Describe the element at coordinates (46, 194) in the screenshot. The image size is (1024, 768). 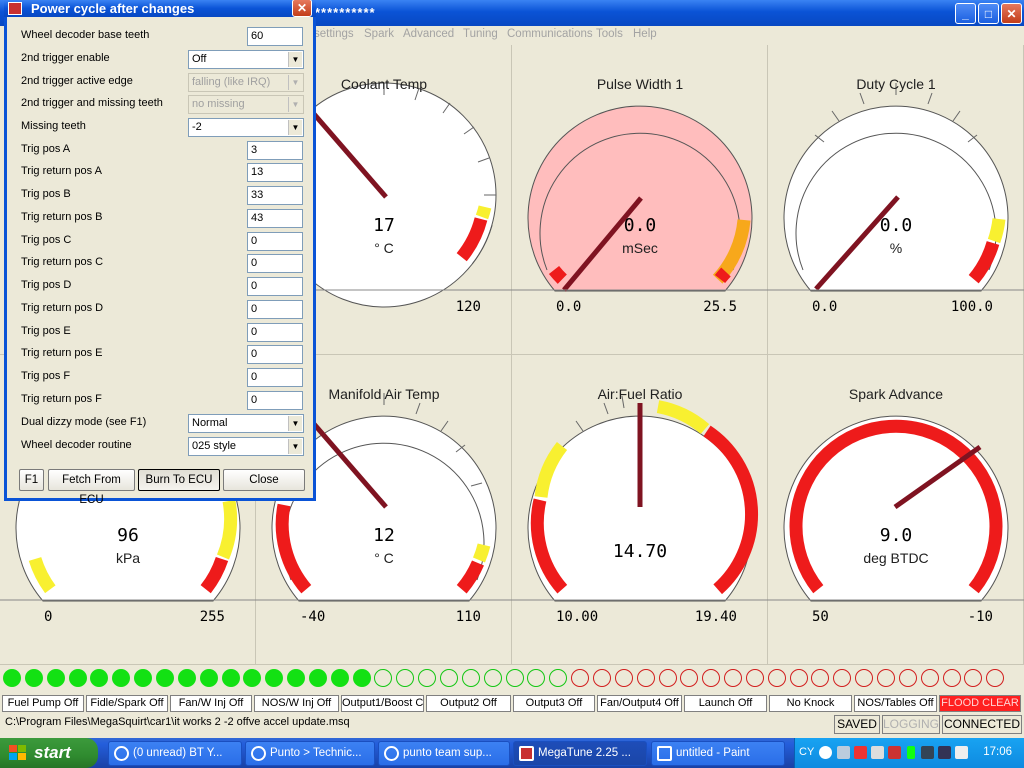
I see `field-label: Trig pos B` at that location.